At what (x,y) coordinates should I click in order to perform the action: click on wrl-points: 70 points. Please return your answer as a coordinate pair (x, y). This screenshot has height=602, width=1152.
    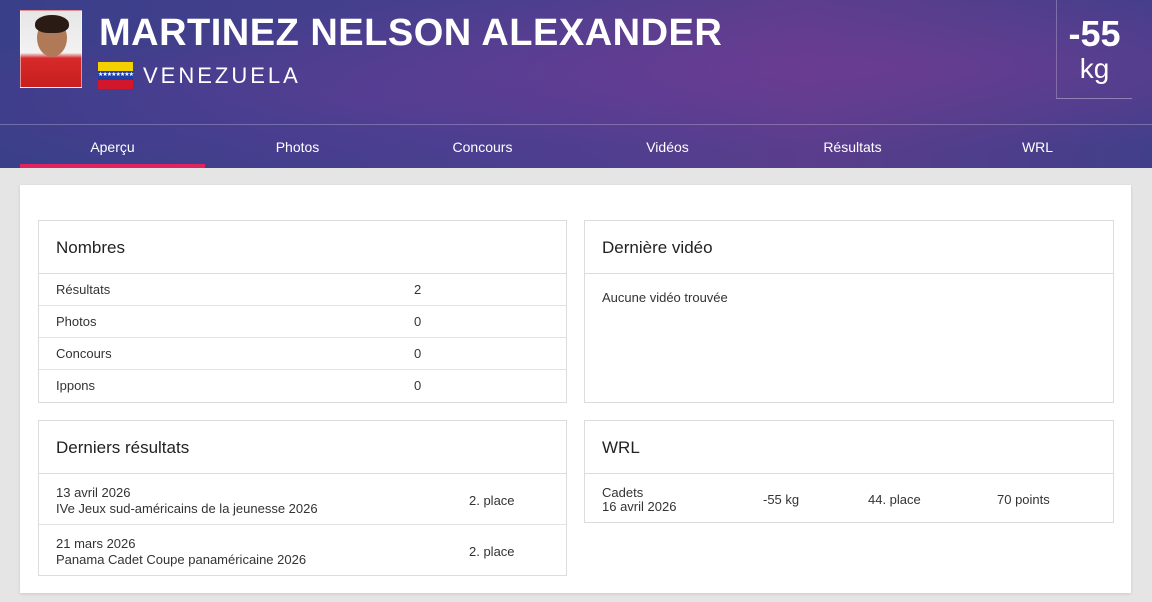
    Looking at the image, I should click on (1023, 499).